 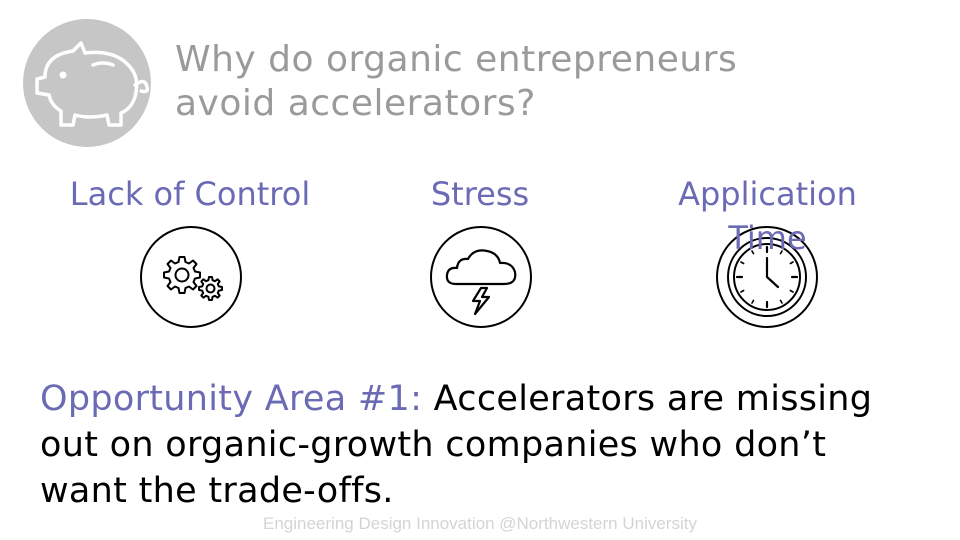 I want to click on storm-cloud-icon, so click(x=481, y=277).